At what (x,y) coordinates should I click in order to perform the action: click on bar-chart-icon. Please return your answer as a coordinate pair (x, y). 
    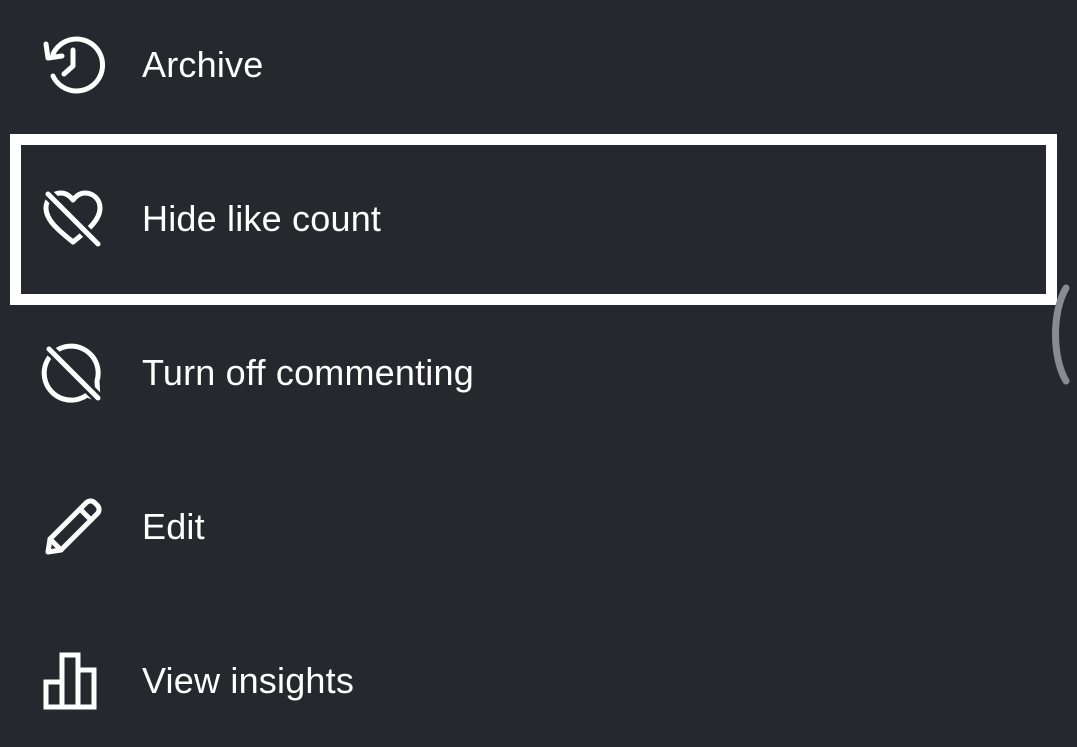
    Looking at the image, I should click on (73, 681).